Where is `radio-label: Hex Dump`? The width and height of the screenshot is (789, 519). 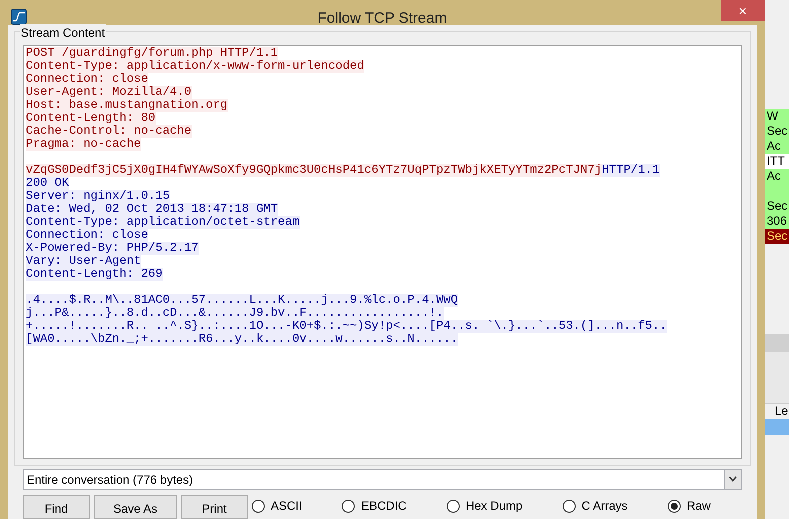
radio-label: Hex Dump is located at coordinates (494, 506).